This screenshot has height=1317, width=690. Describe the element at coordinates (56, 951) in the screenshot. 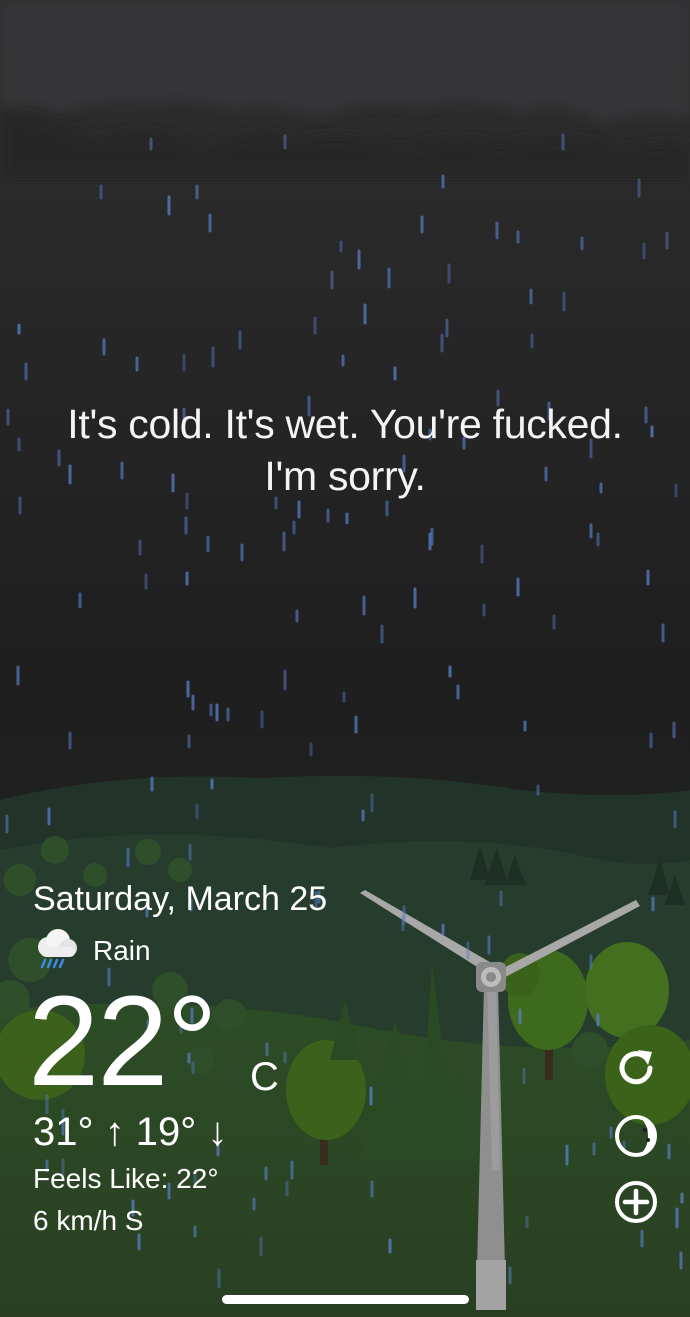

I see `rain-cloud-icon` at that location.